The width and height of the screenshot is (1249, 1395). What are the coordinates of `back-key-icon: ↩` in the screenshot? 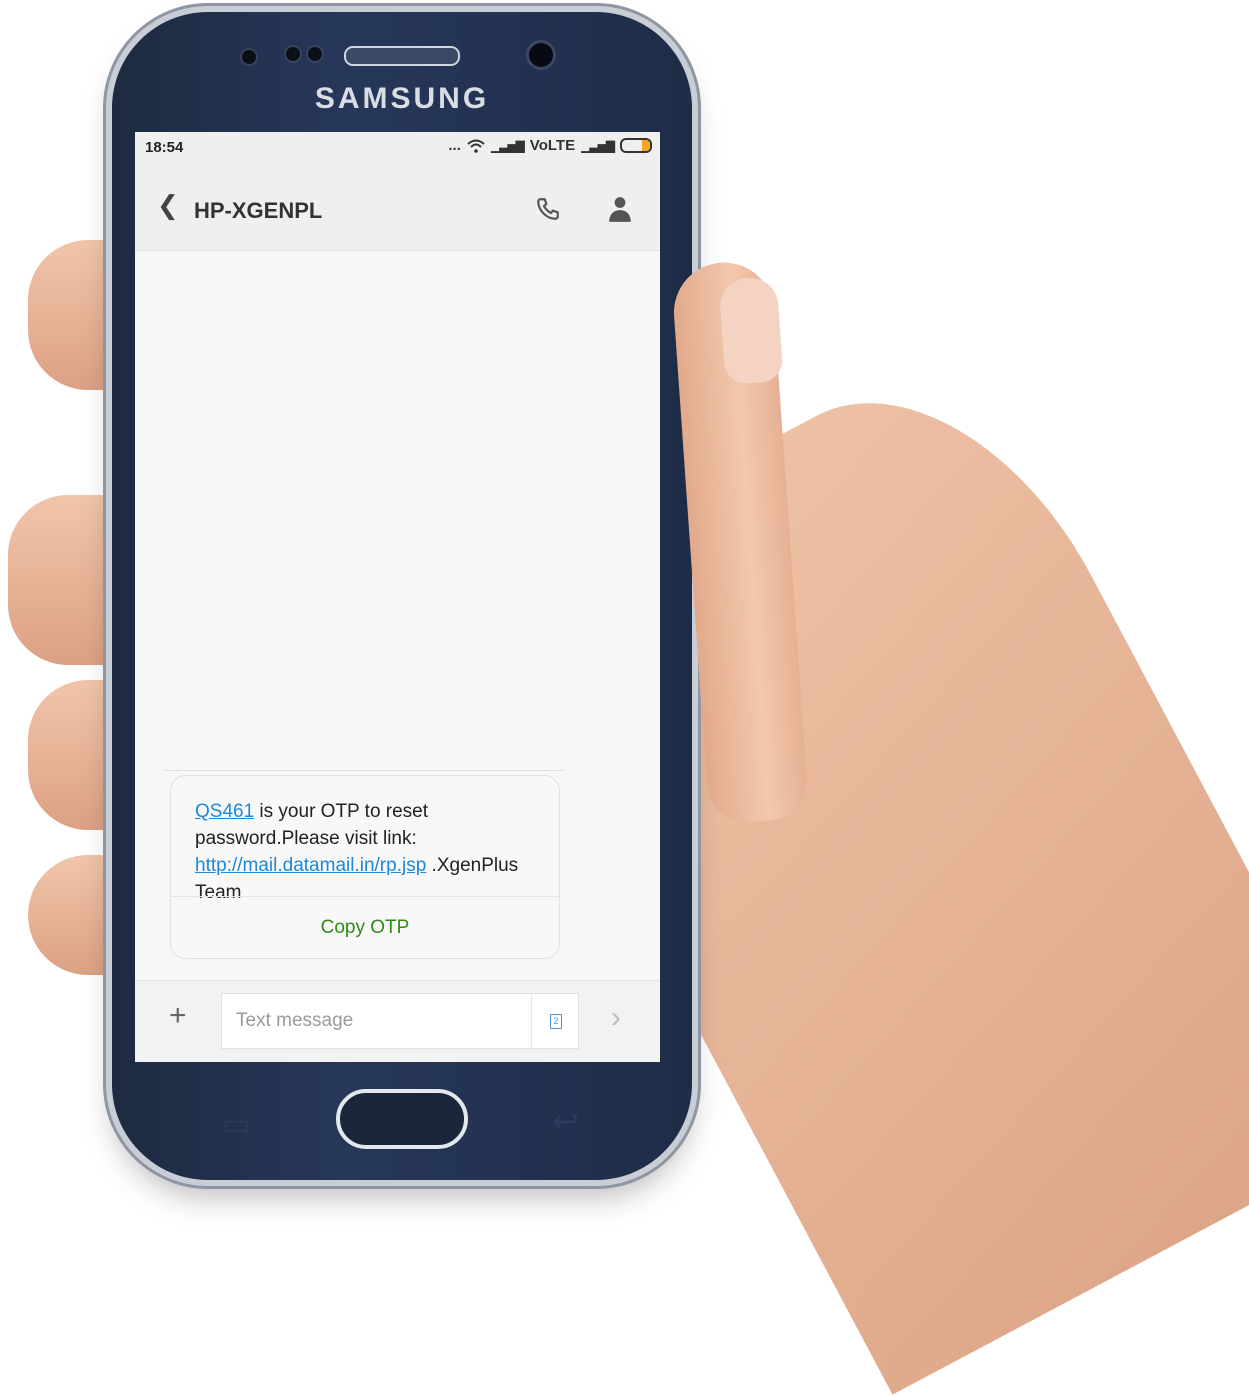 It's located at (565, 1121).